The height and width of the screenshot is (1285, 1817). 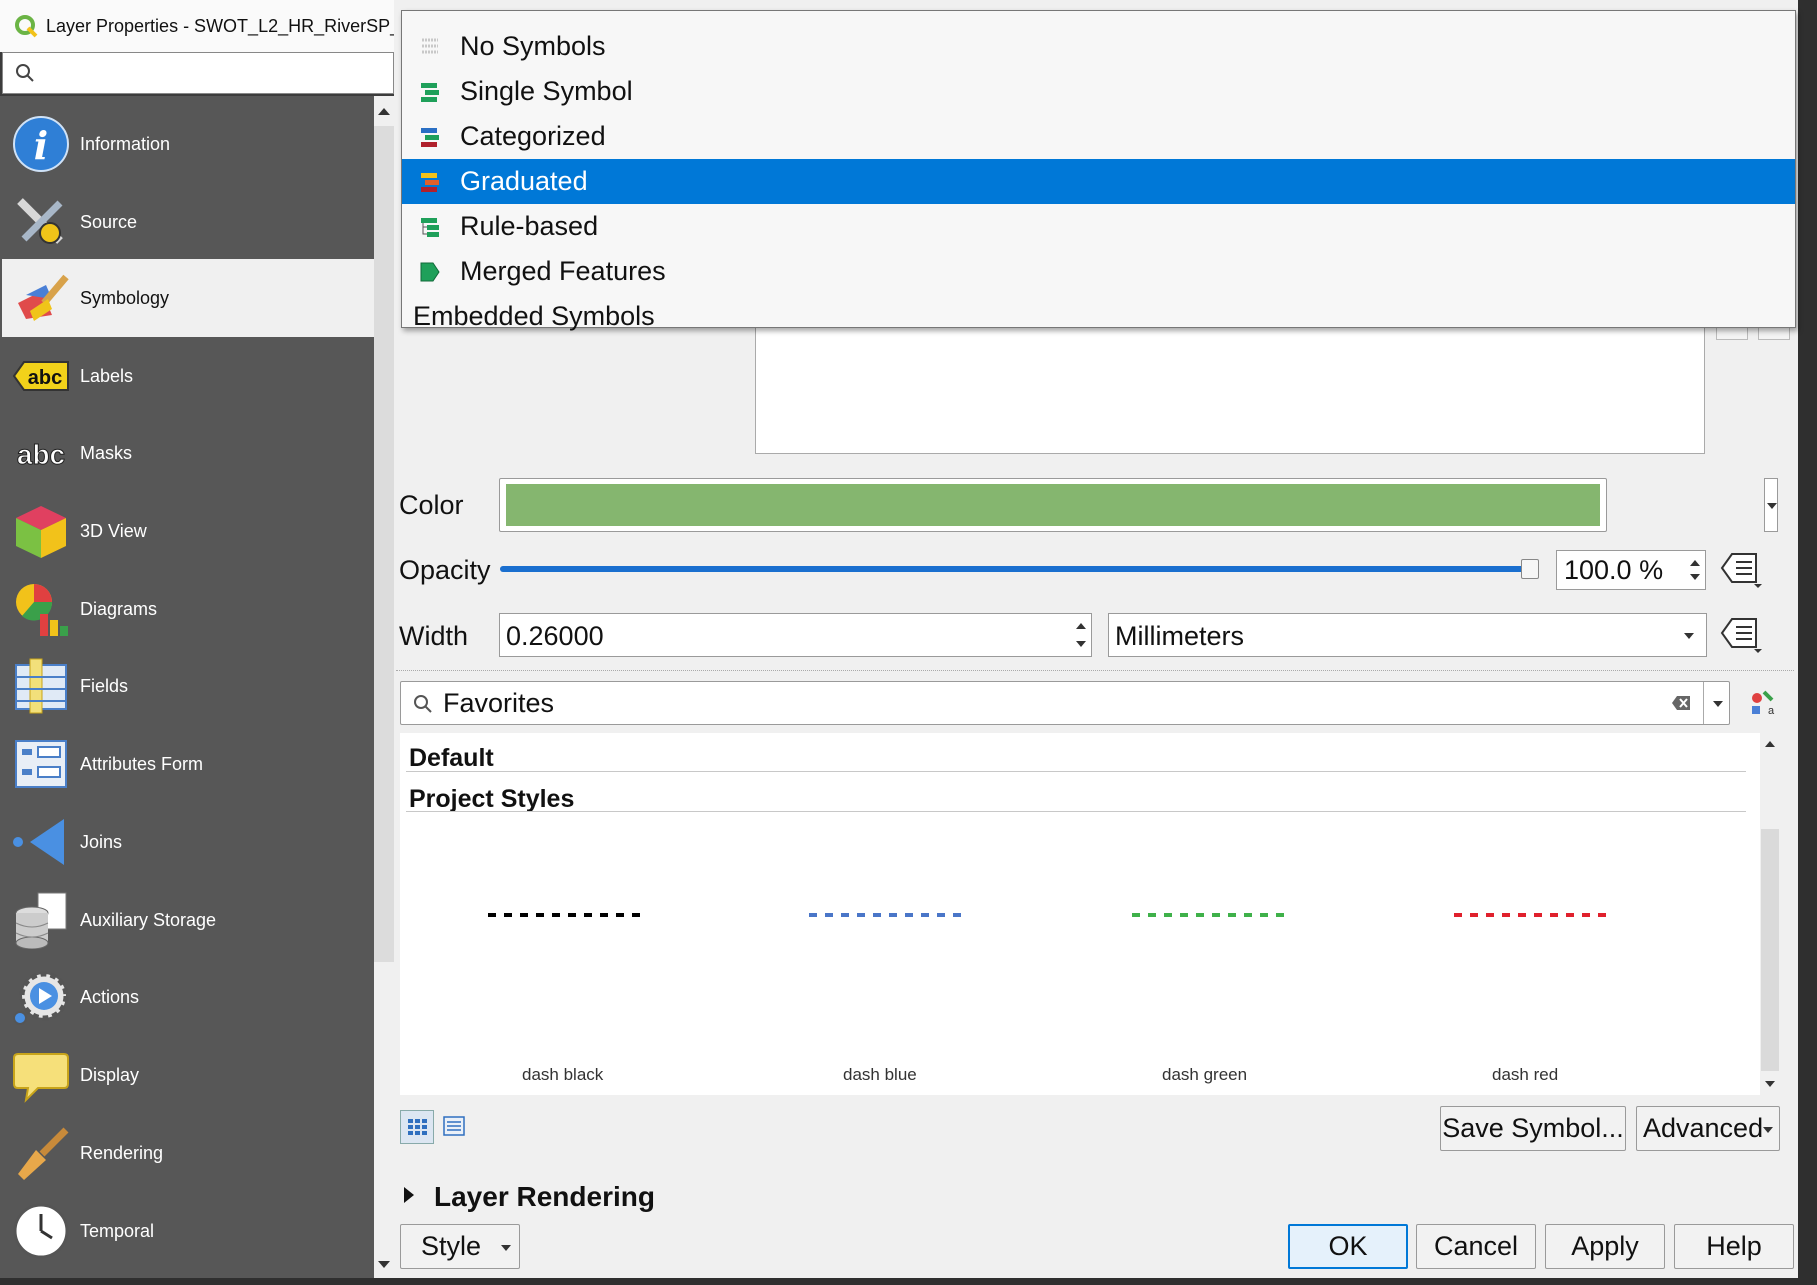 What do you see at coordinates (885, 998) in the screenshot?
I see `symbol-item: dash blue` at bounding box center [885, 998].